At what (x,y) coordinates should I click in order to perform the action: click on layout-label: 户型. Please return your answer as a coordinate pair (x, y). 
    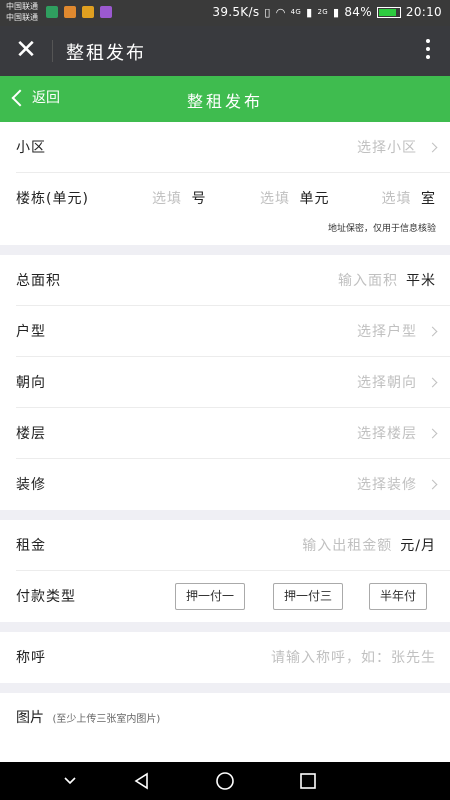
    Looking at the image, I should click on (31, 332).